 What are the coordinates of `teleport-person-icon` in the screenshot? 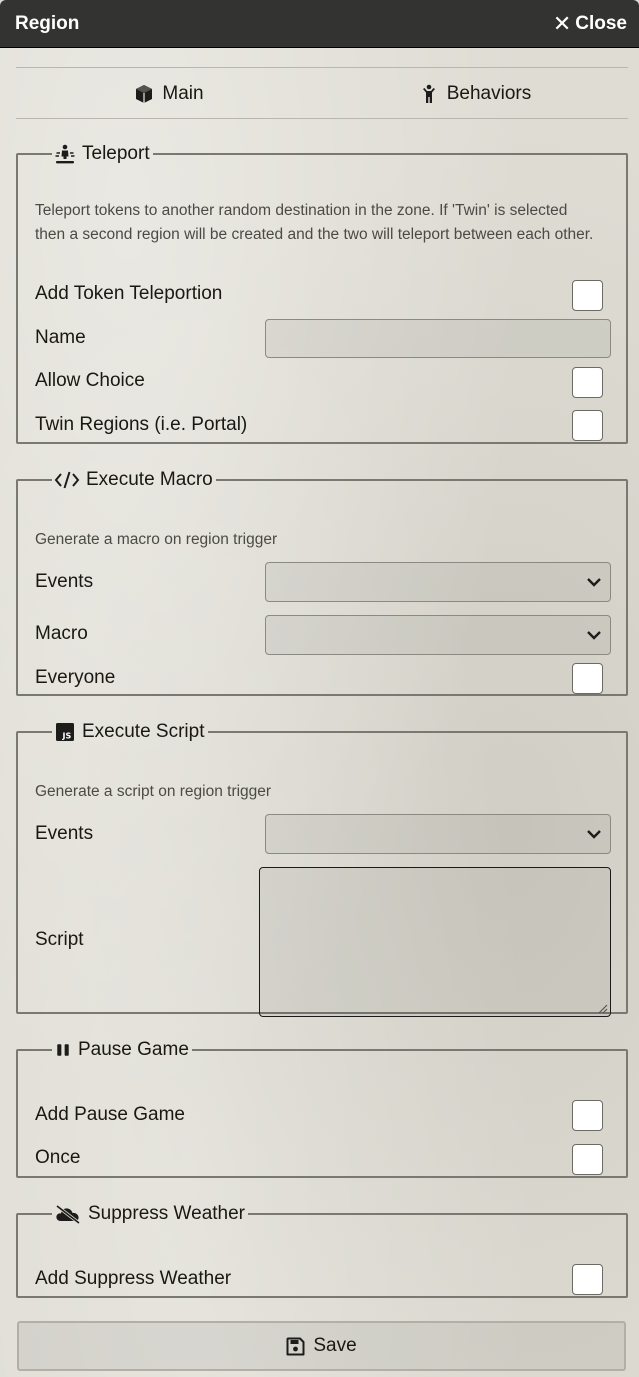 It's located at (65, 154).